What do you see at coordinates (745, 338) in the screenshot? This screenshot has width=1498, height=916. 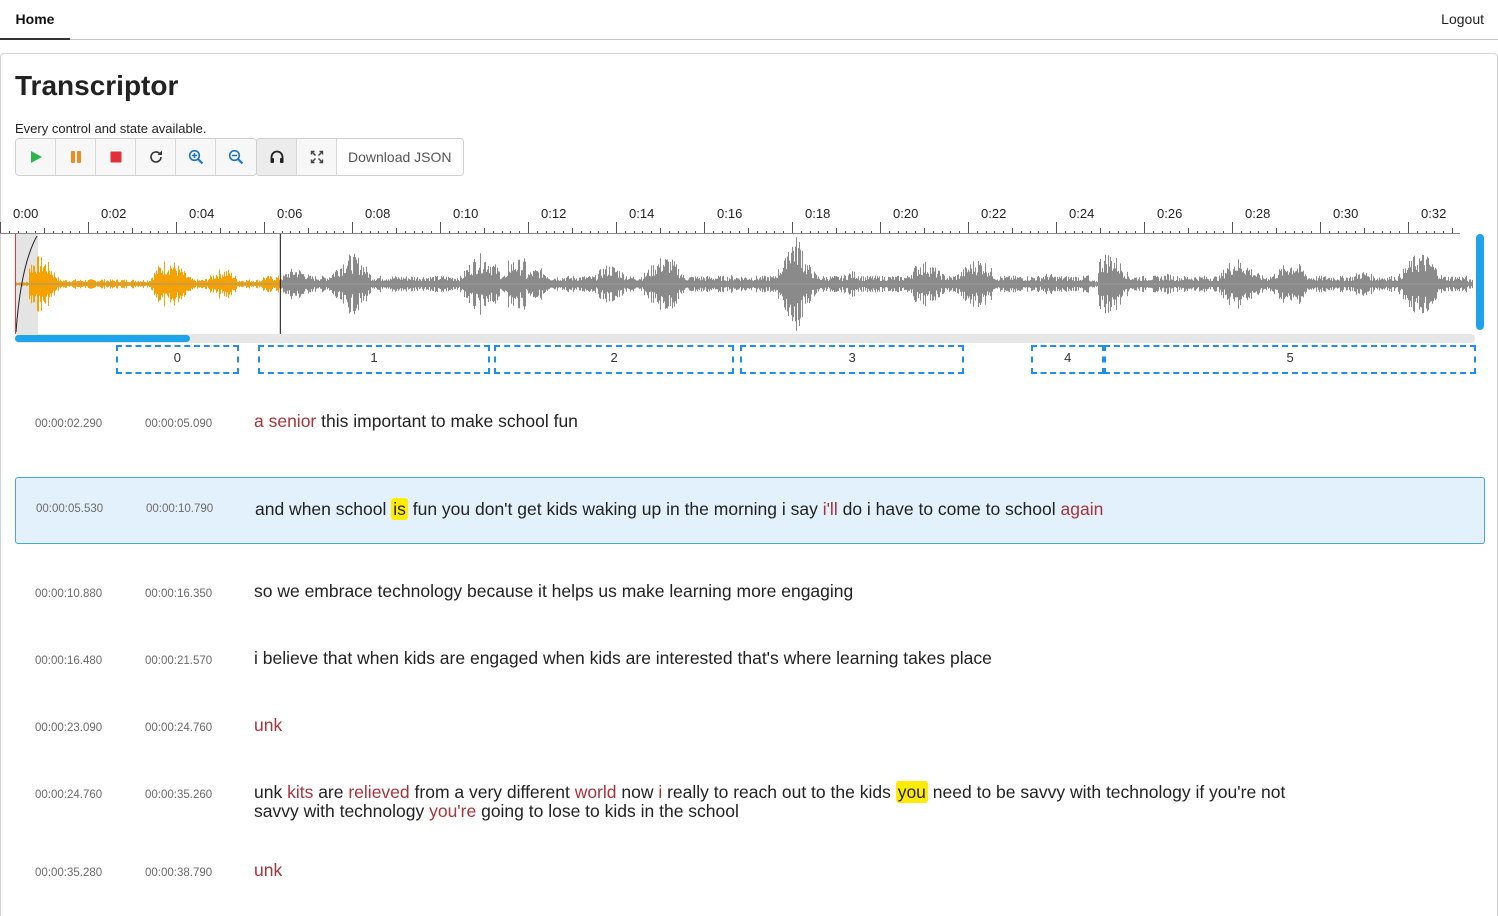 I see `waveform-scrollbar` at bounding box center [745, 338].